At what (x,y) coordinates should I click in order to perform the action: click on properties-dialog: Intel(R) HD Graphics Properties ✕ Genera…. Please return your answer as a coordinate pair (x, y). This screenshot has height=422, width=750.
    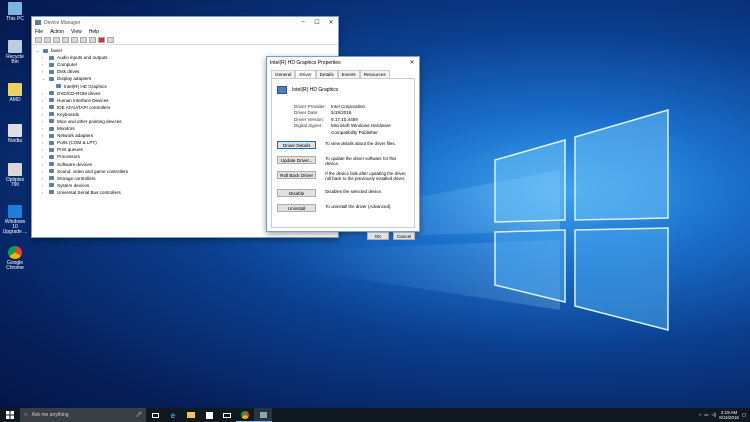
    Looking at the image, I should click on (343, 148).